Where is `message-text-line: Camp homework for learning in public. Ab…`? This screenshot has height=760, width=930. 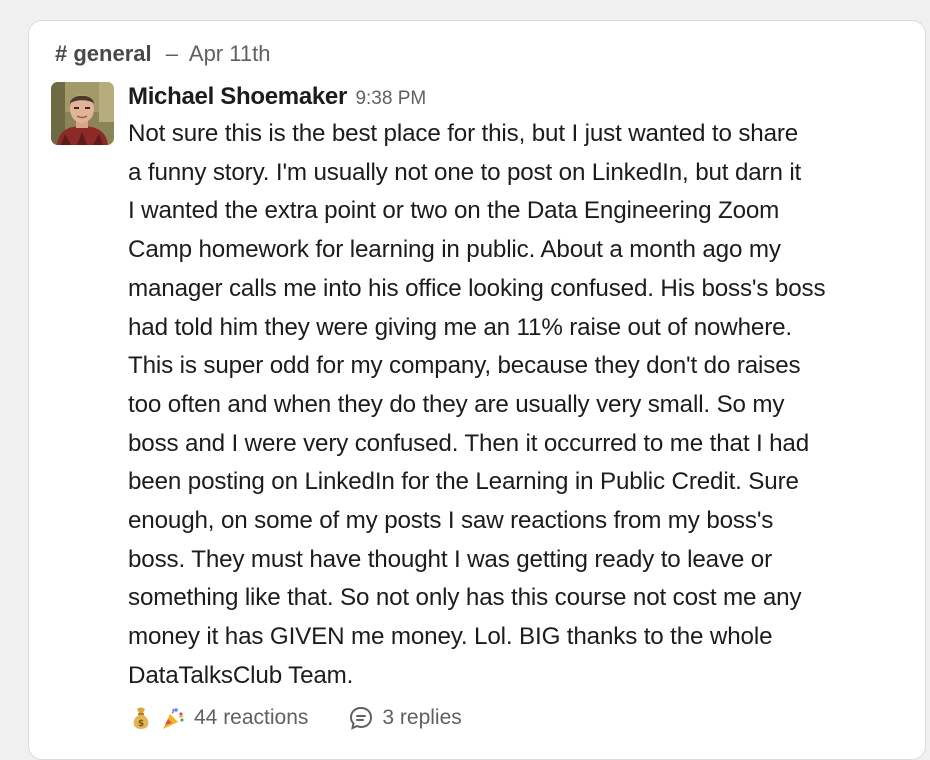
message-text-line: Camp homework for learning in public. Ab… is located at coordinates (454, 250).